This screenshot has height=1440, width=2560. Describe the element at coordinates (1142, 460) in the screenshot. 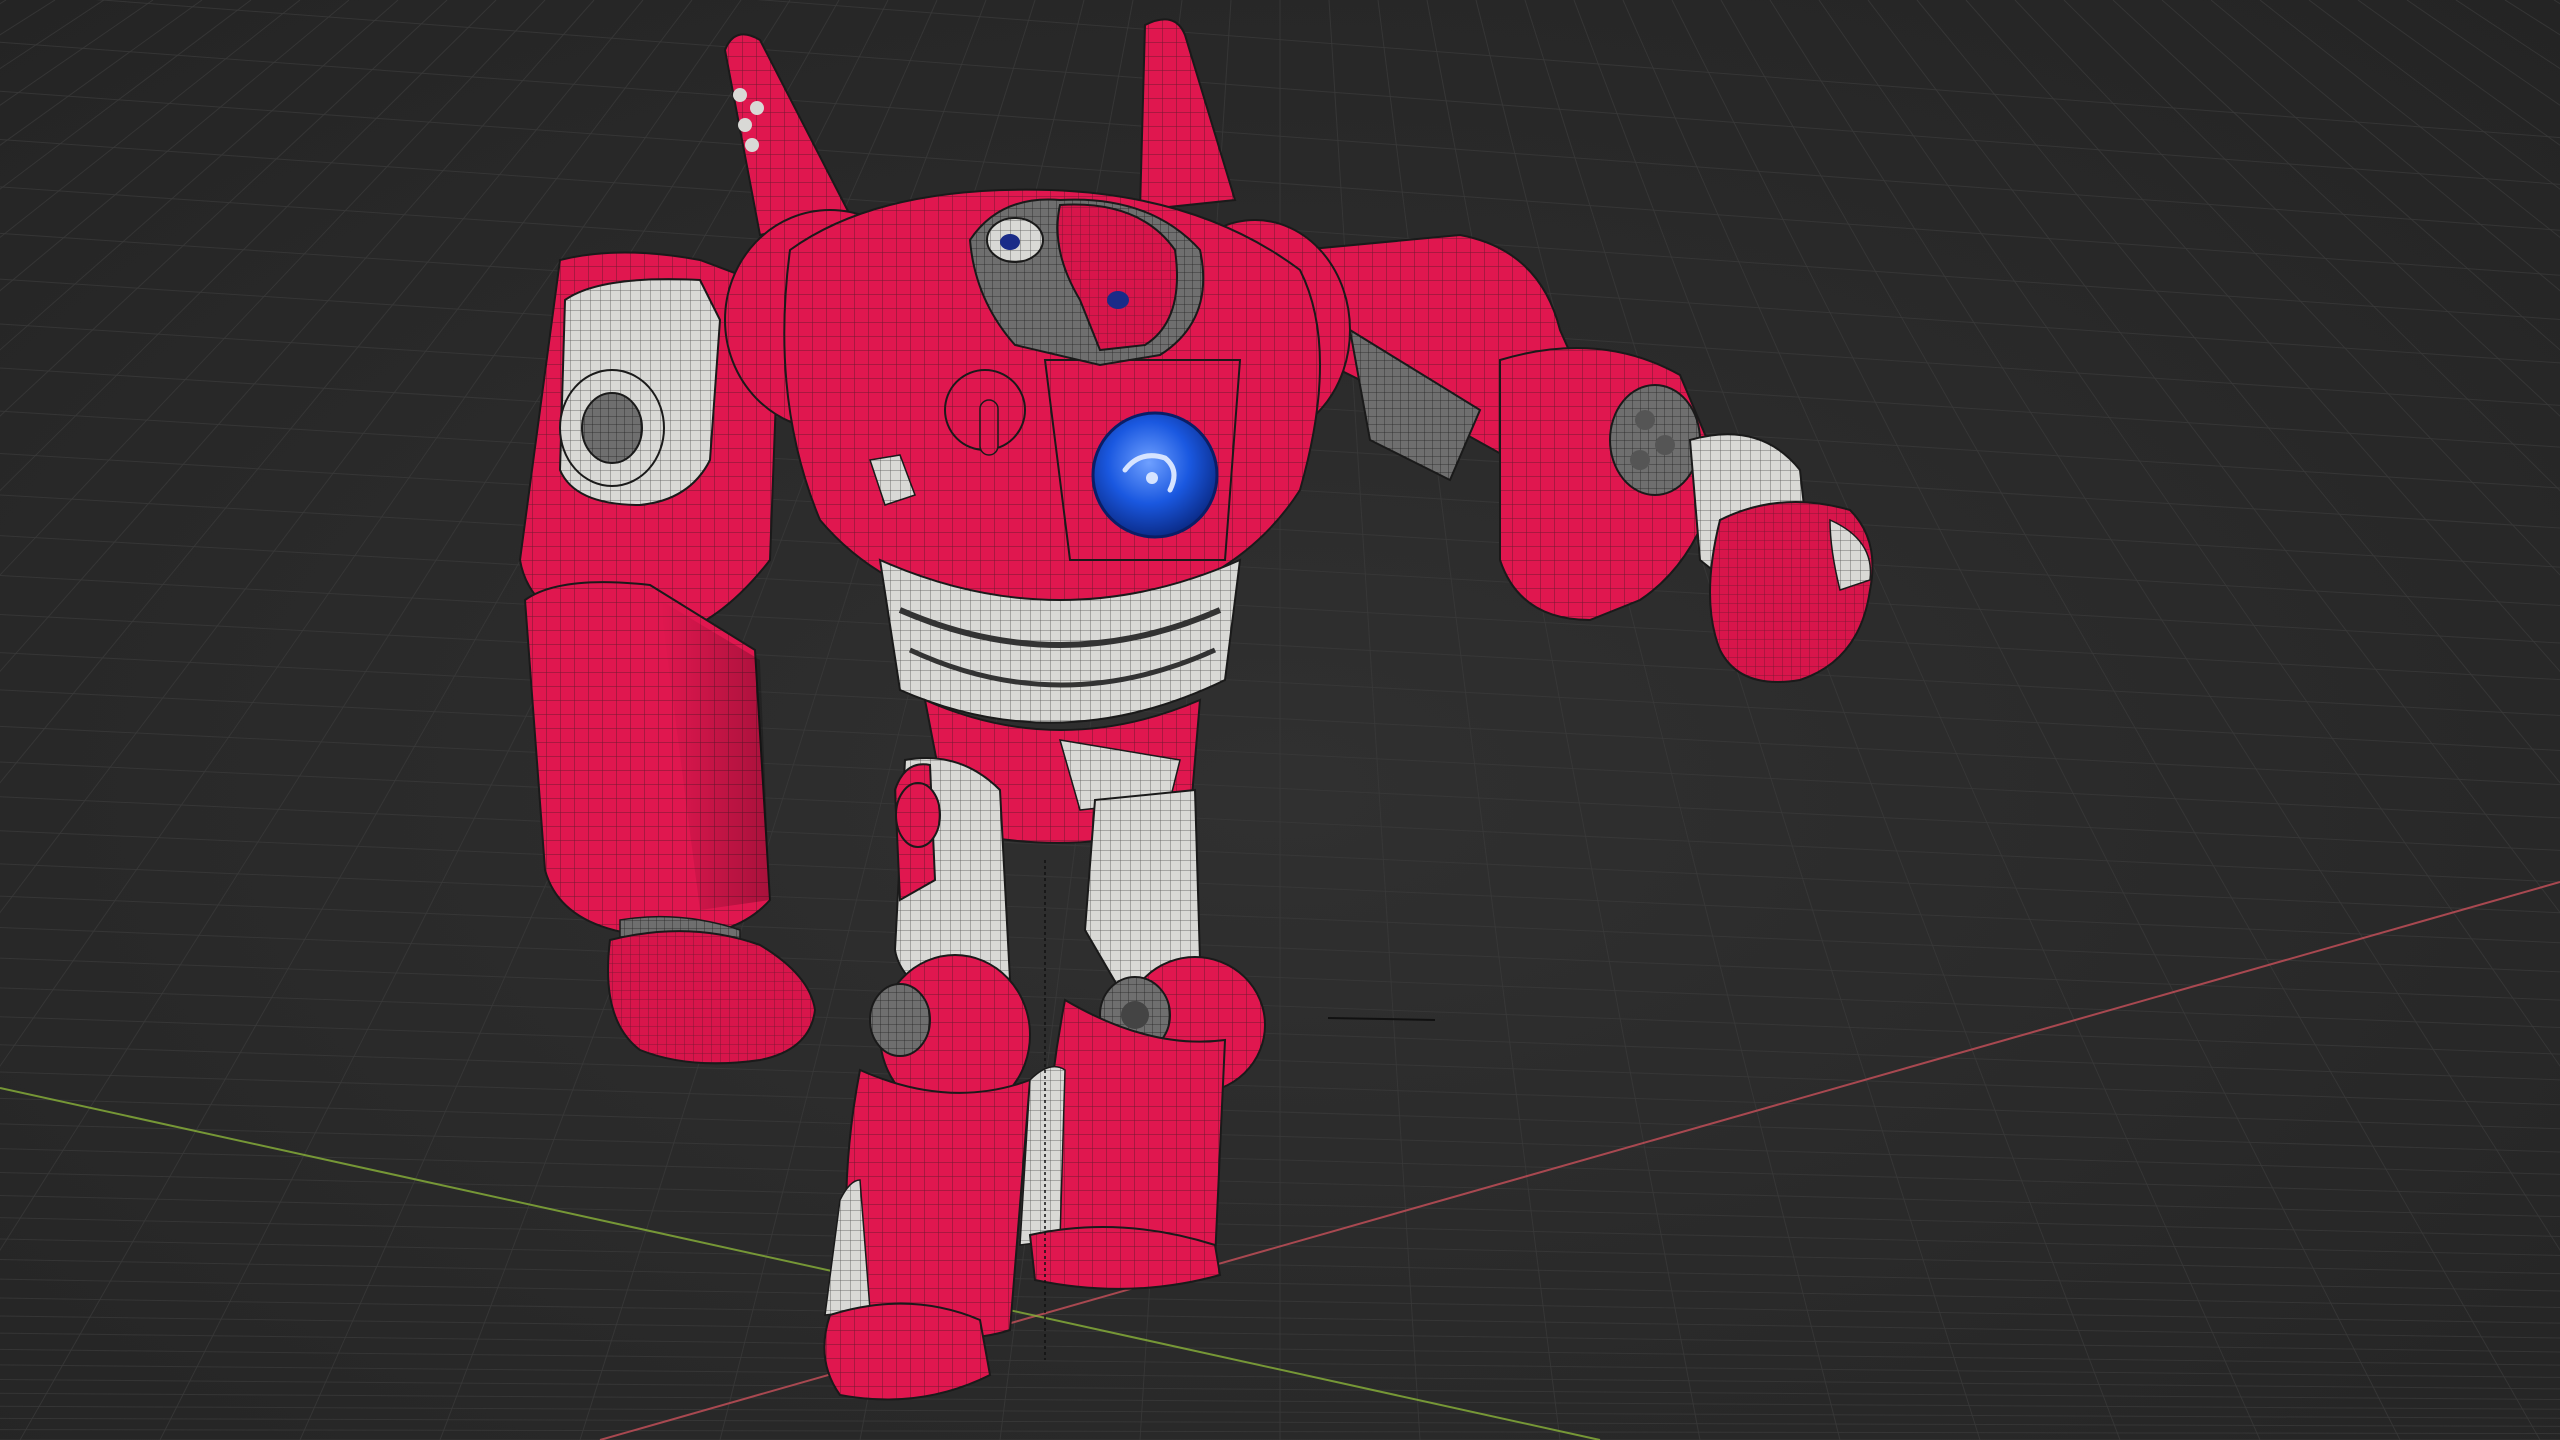

I see `chest-core` at that location.